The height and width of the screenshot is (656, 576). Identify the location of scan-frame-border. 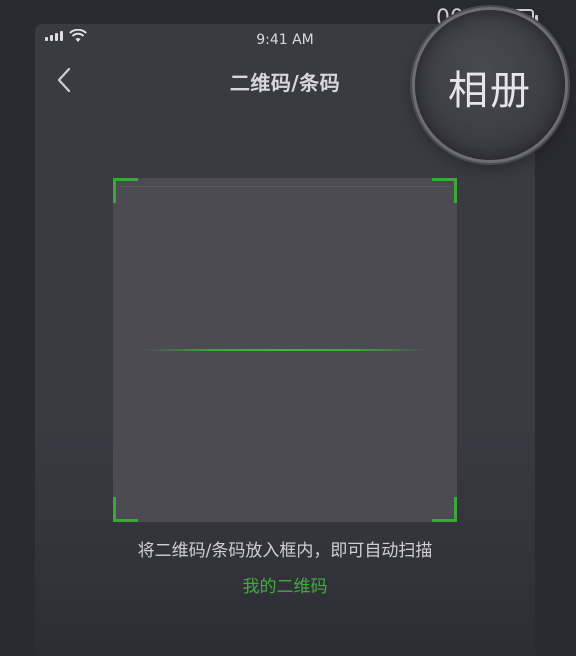
(285, 186).